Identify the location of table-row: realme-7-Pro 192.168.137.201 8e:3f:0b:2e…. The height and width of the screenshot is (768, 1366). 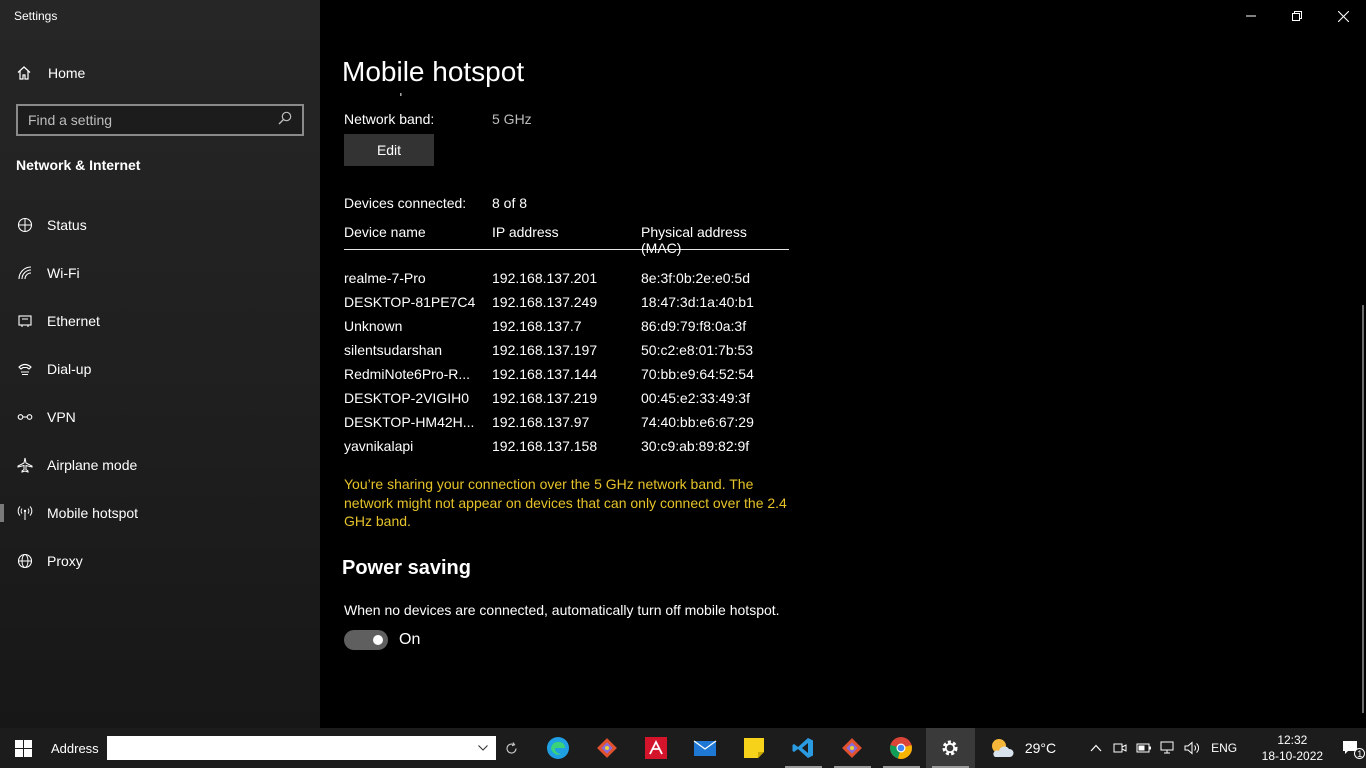
(566, 278).